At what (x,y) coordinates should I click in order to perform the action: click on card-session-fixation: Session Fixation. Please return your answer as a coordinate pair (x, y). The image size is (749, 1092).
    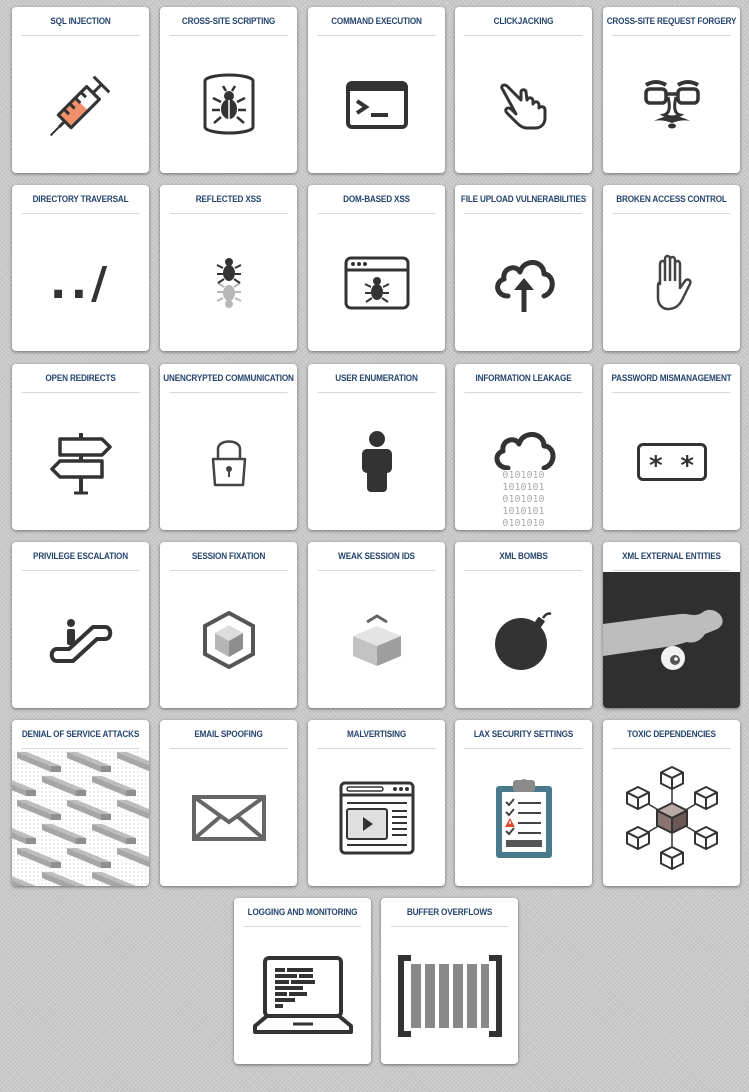
    Looking at the image, I should click on (228, 625).